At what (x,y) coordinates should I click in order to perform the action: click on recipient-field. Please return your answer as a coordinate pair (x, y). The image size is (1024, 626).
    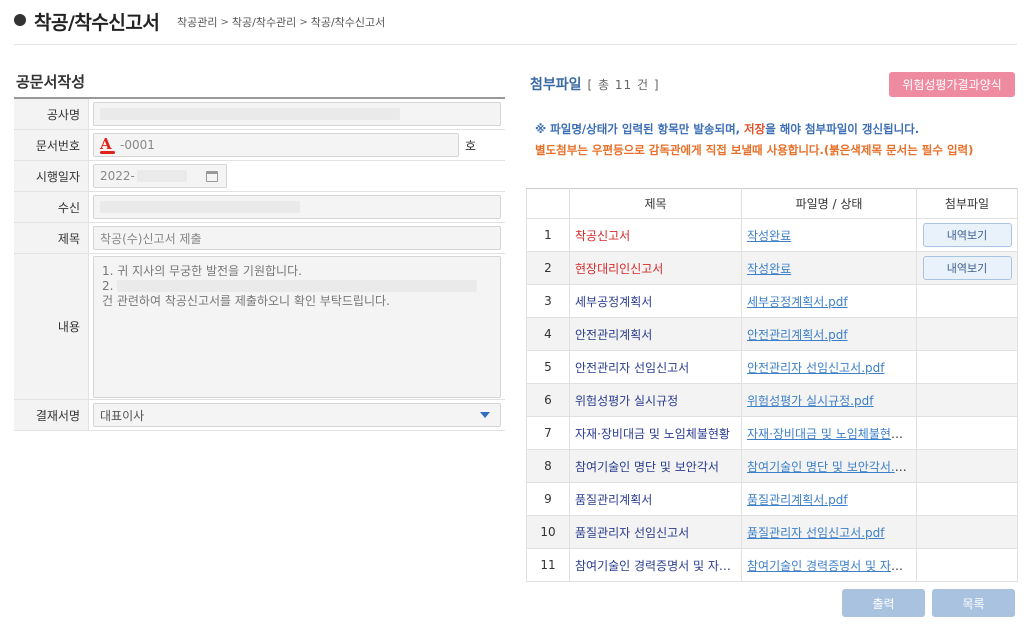
    Looking at the image, I should click on (297, 207).